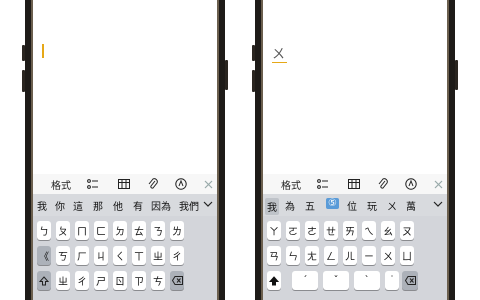 Image resolution: width=480 pixels, height=300 pixels. What do you see at coordinates (161, 205) in the screenshot?
I see `candidate: 因為` at bounding box center [161, 205].